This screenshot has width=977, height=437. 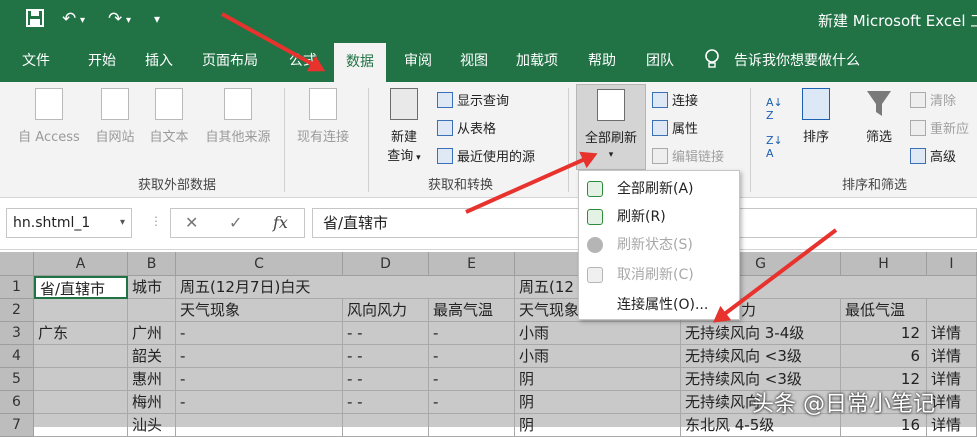 I want to click on tab-addins: 加载项, so click(x=537, y=61).